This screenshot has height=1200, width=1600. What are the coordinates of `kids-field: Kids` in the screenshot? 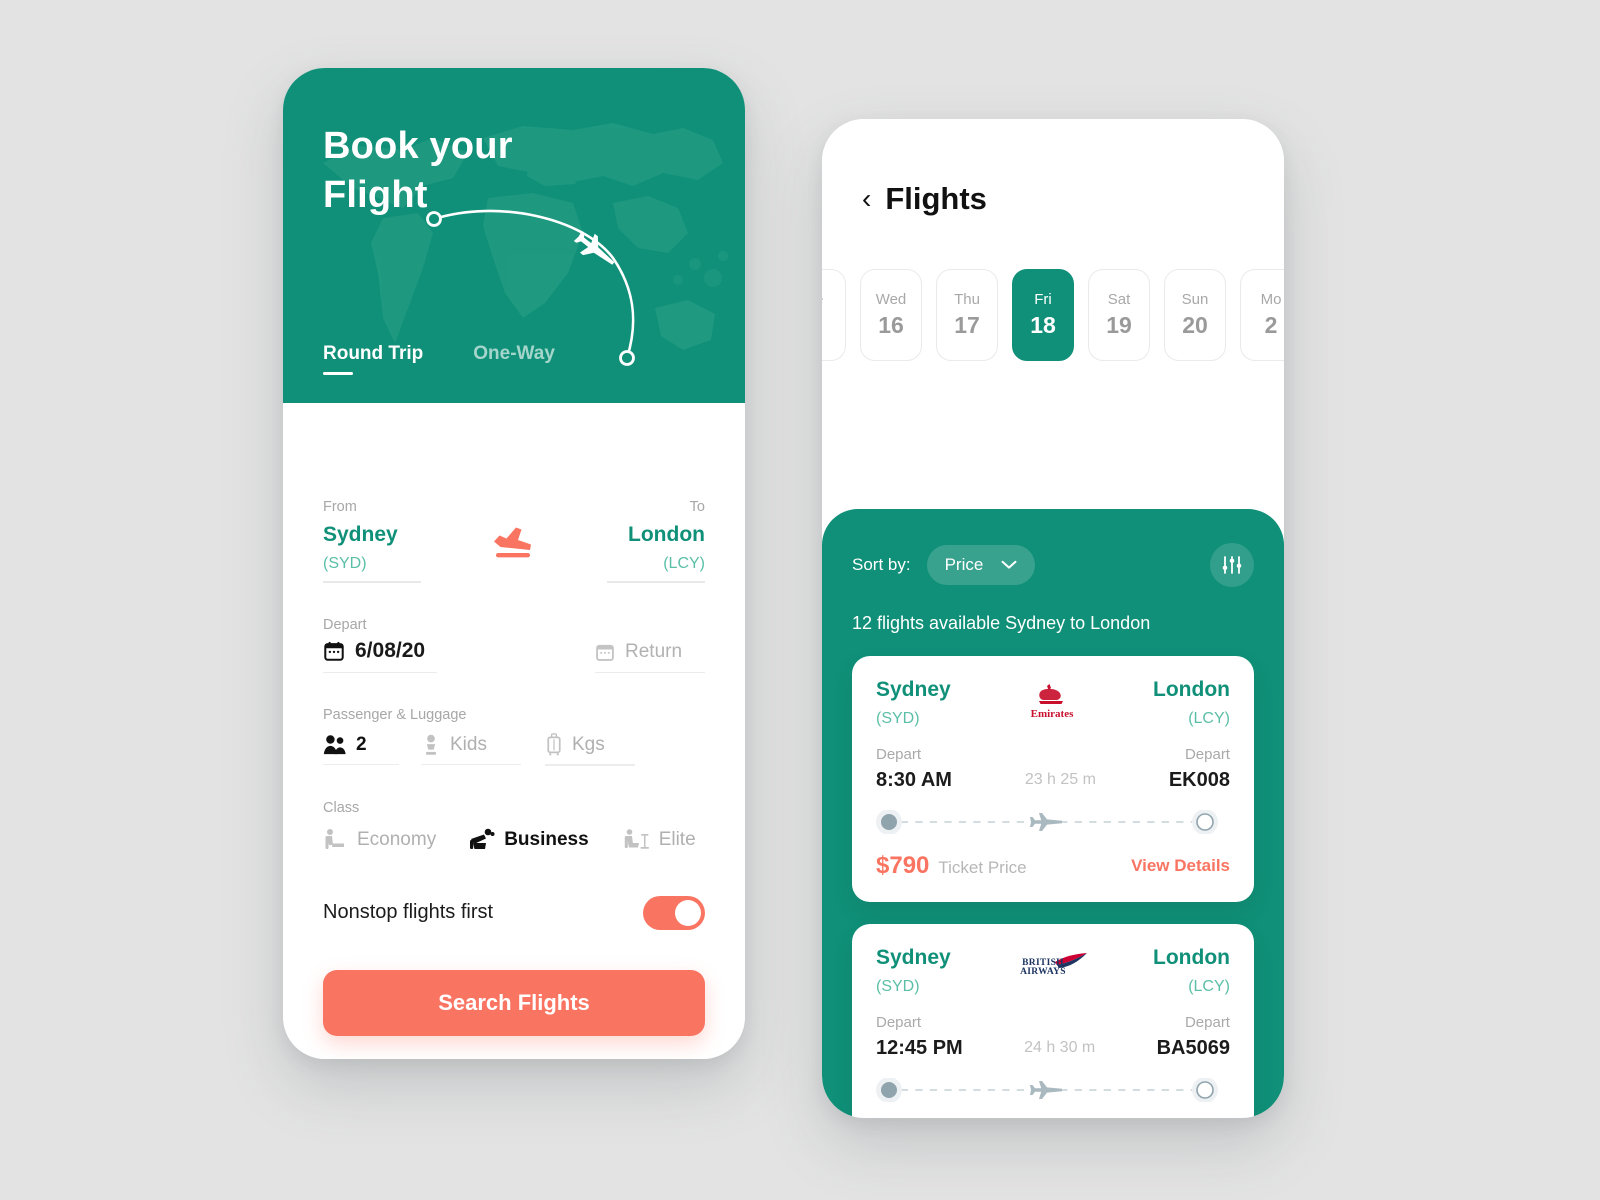 It's located at (471, 750).